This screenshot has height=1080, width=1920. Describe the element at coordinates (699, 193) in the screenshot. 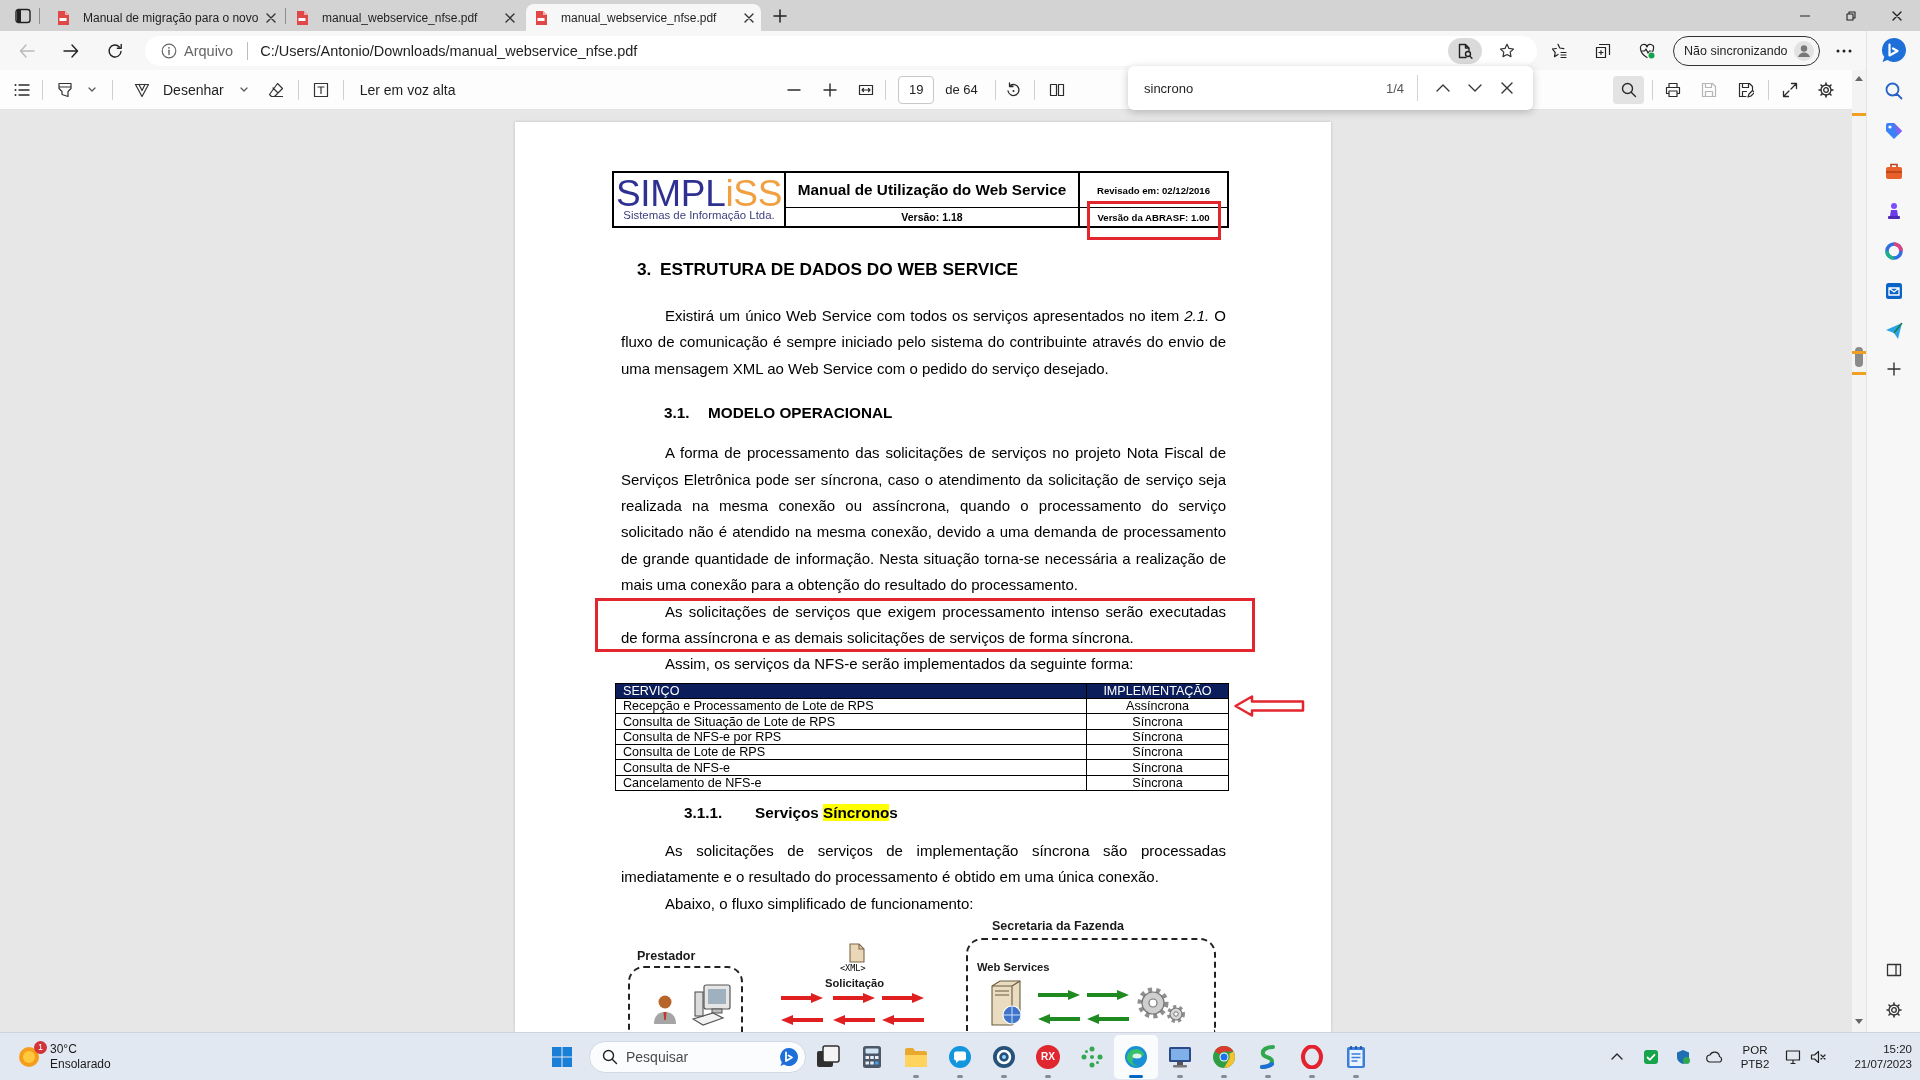

I see `logo-wordmark: SIMPLiSS` at that location.